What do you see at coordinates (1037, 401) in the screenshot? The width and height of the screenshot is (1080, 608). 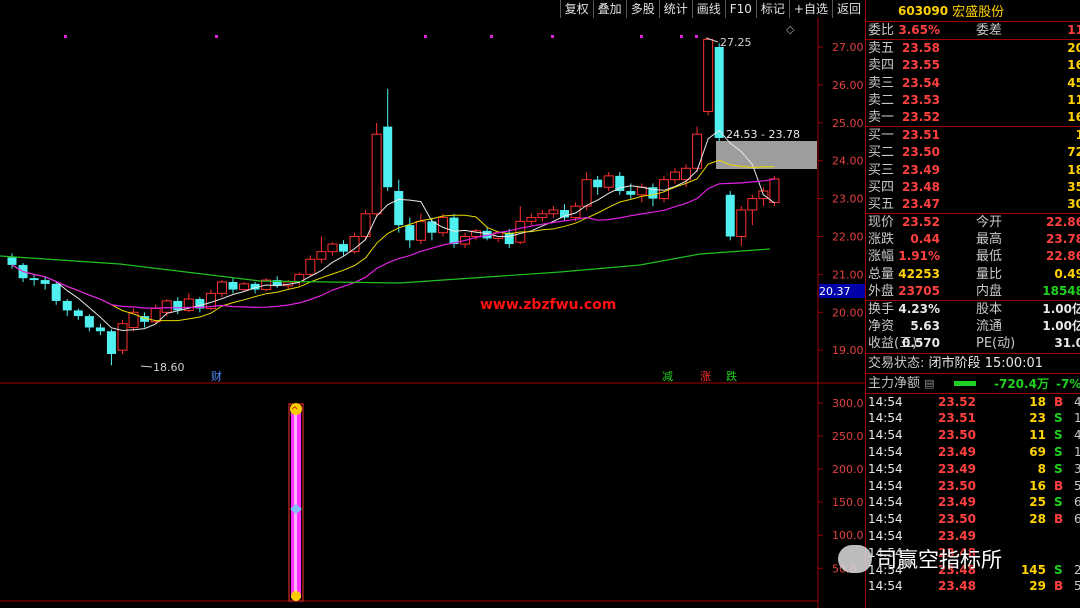 I see `tick-volume: 18` at bounding box center [1037, 401].